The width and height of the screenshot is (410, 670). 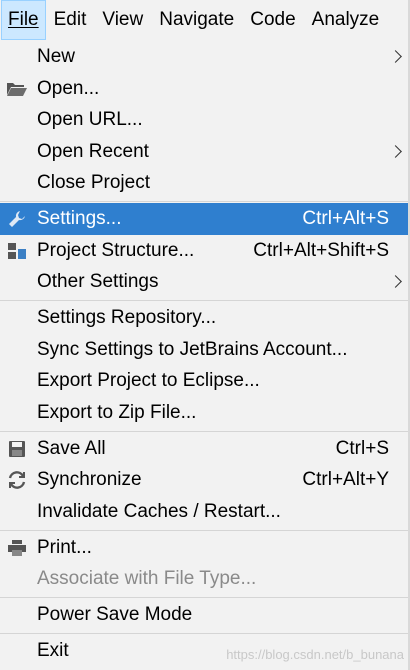 What do you see at coordinates (345, 218) in the screenshot?
I see `shortcut-label: Ctrl+Alt+S` at bounding box center [345, 218].